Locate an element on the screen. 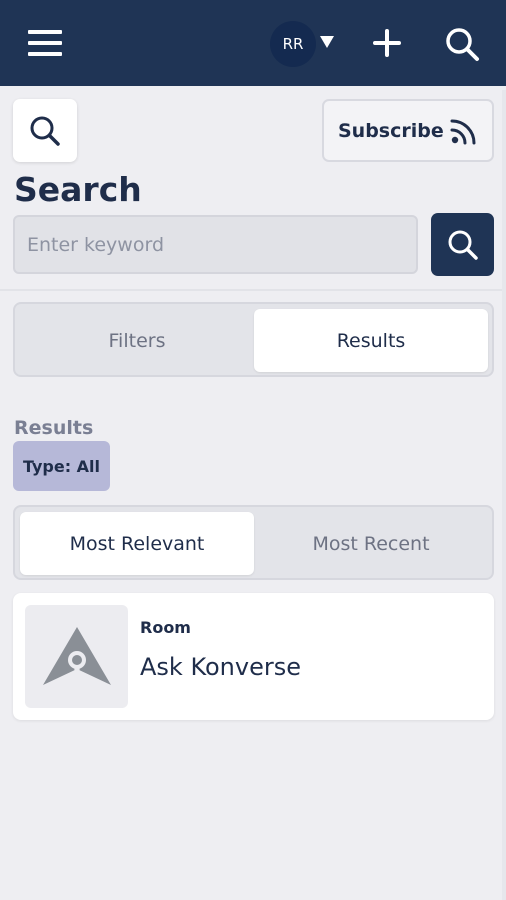 Image resolution: width=506 pixels, height=900 pixels. keyword-search-input is located at coordinates (215, 244).